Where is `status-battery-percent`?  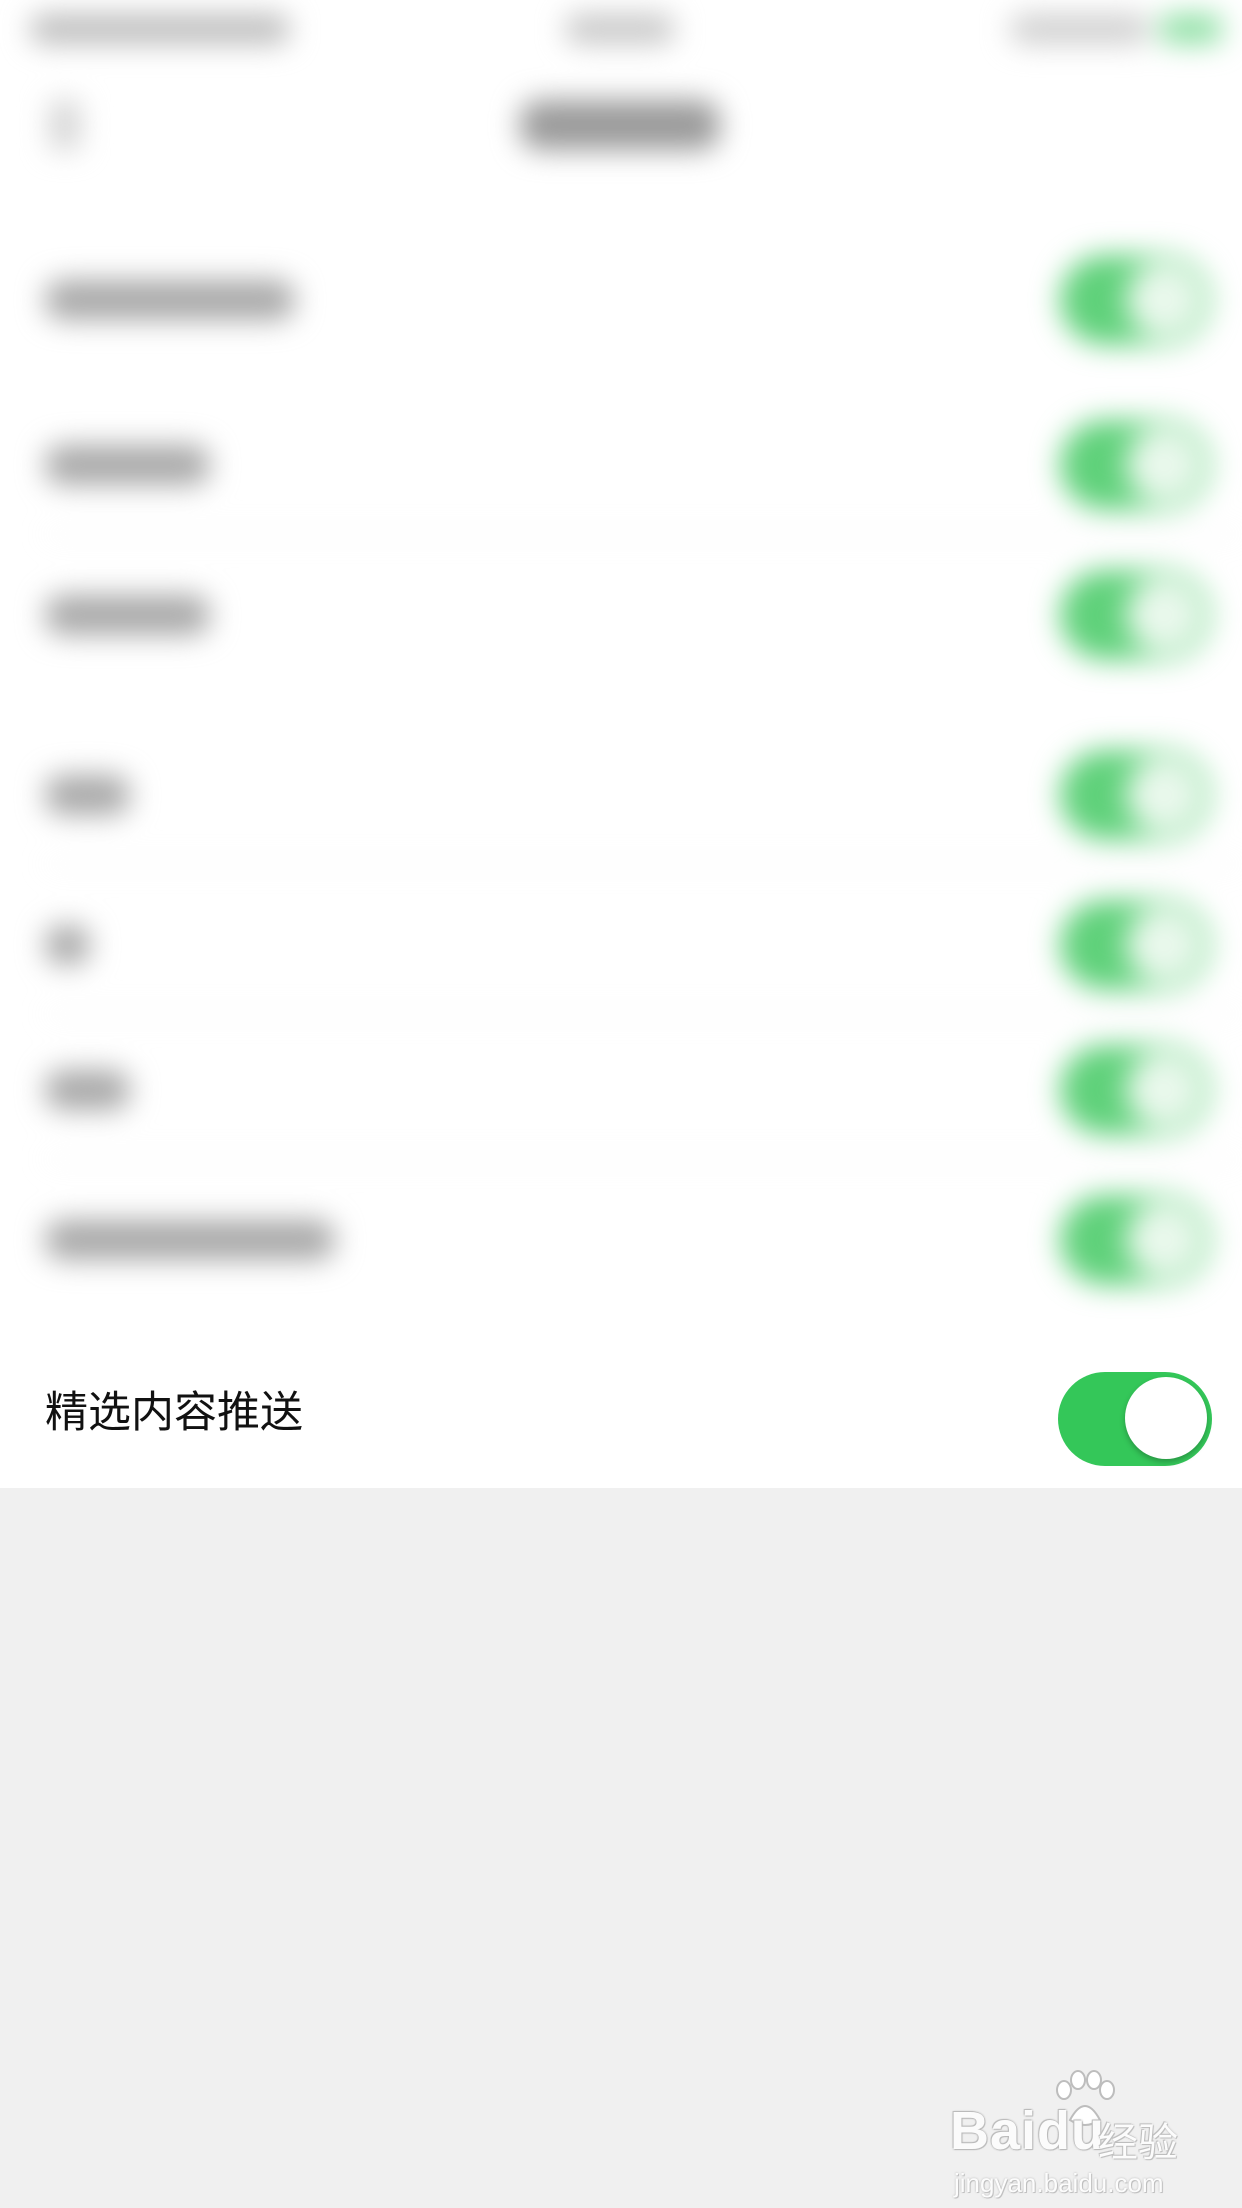
status-battery-percent is located at coordinates (1080, 29).